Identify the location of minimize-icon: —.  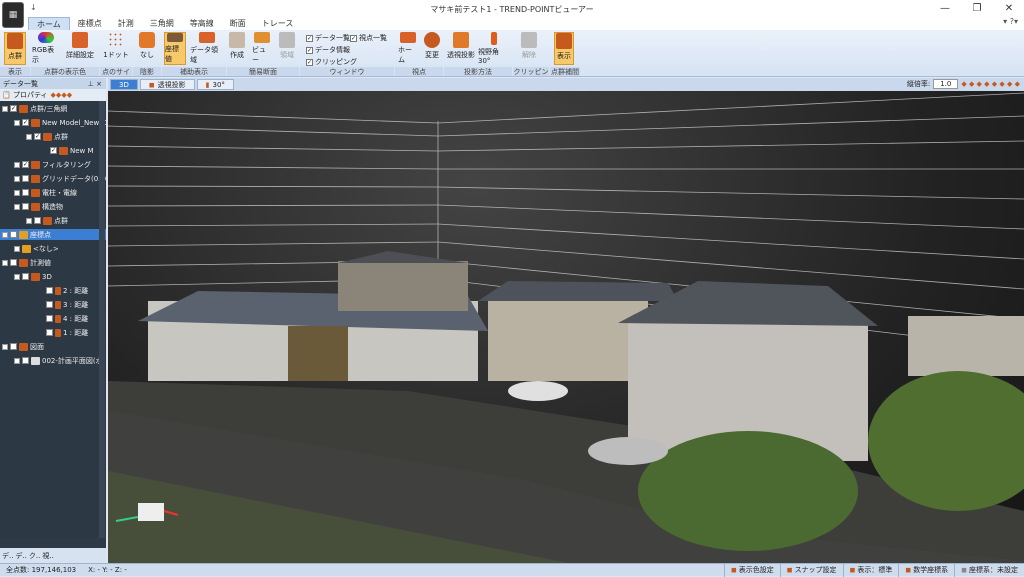
(945, 8).